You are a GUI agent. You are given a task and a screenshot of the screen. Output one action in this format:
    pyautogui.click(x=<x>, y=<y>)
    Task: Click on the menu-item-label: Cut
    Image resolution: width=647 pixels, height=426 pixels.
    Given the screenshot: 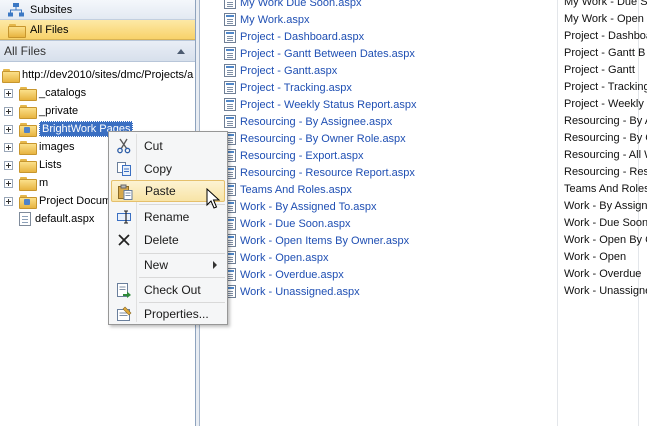 What is the action you would take?
    pyautogui.click(x=153, y=146)
    